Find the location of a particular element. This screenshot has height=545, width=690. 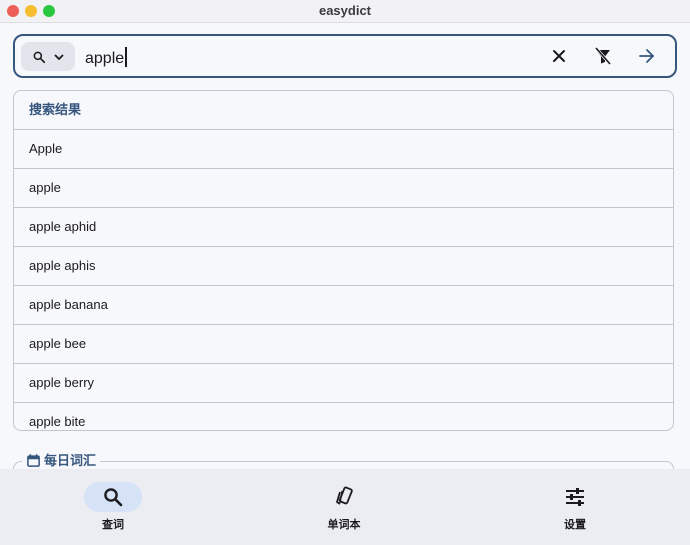

bottom-navigation: 查词 单词本 设置 is located at coordinates (345, 507).